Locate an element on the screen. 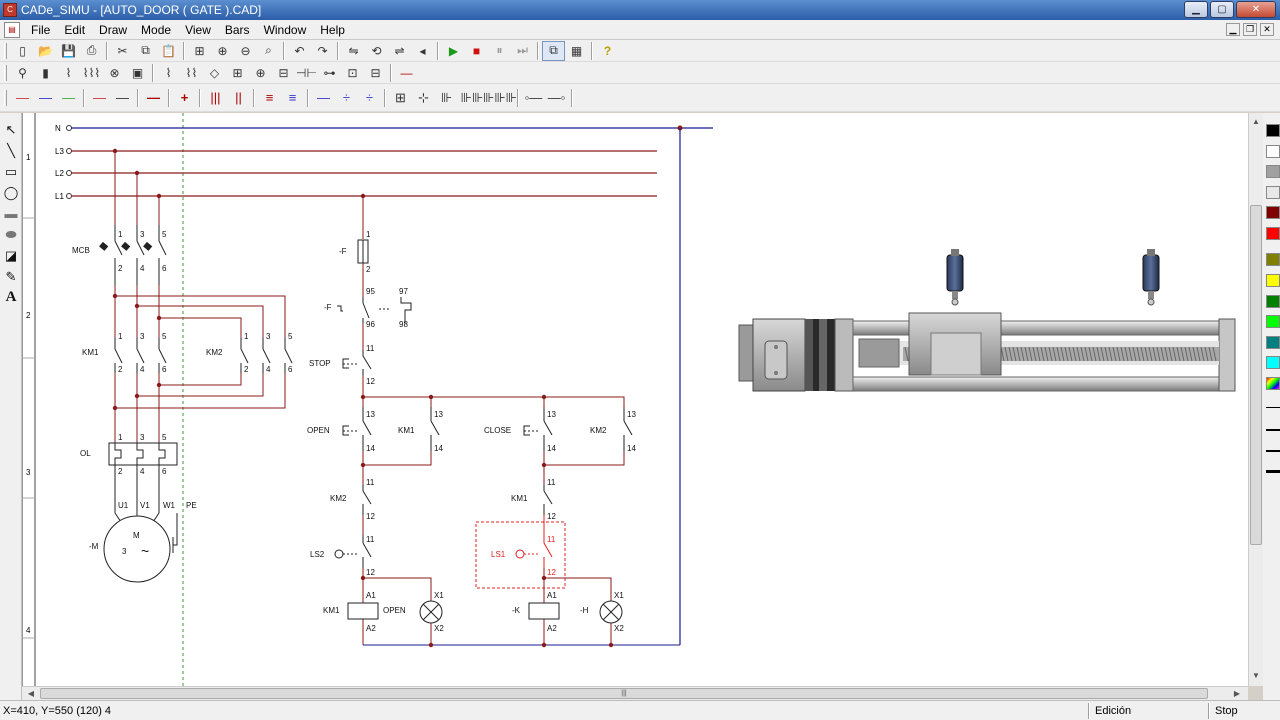 This screenshot has height=720, width=1280. cable-icon: — is located at coordinates (323, 98).